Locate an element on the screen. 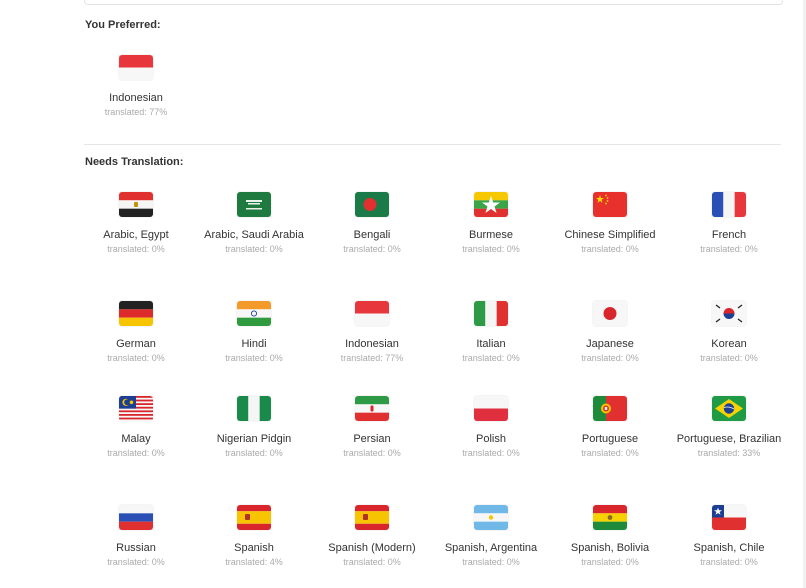 This screenshot has width=806, height=588. bolivia-flag-icon is located at coordinates (610, 517).